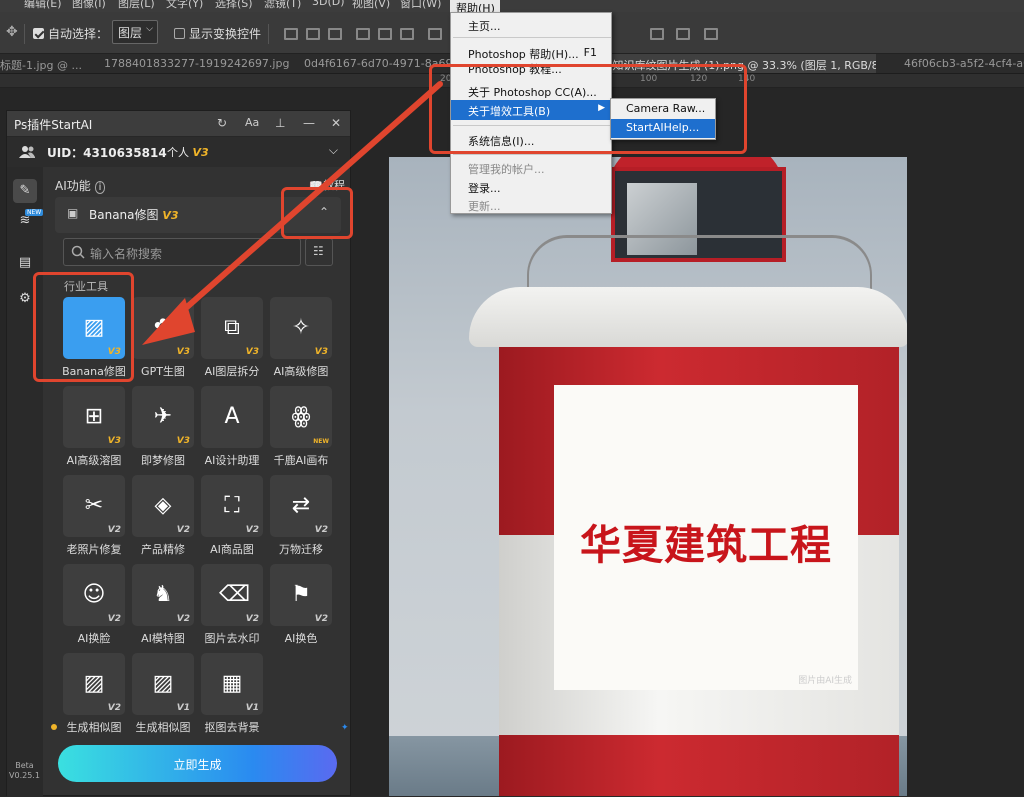 This screenshot has height=797, width=1024. Describe the element at coordinates (126, 254) in the screenshot. I see `search-placeholder: 输入名称搜索` at that location.